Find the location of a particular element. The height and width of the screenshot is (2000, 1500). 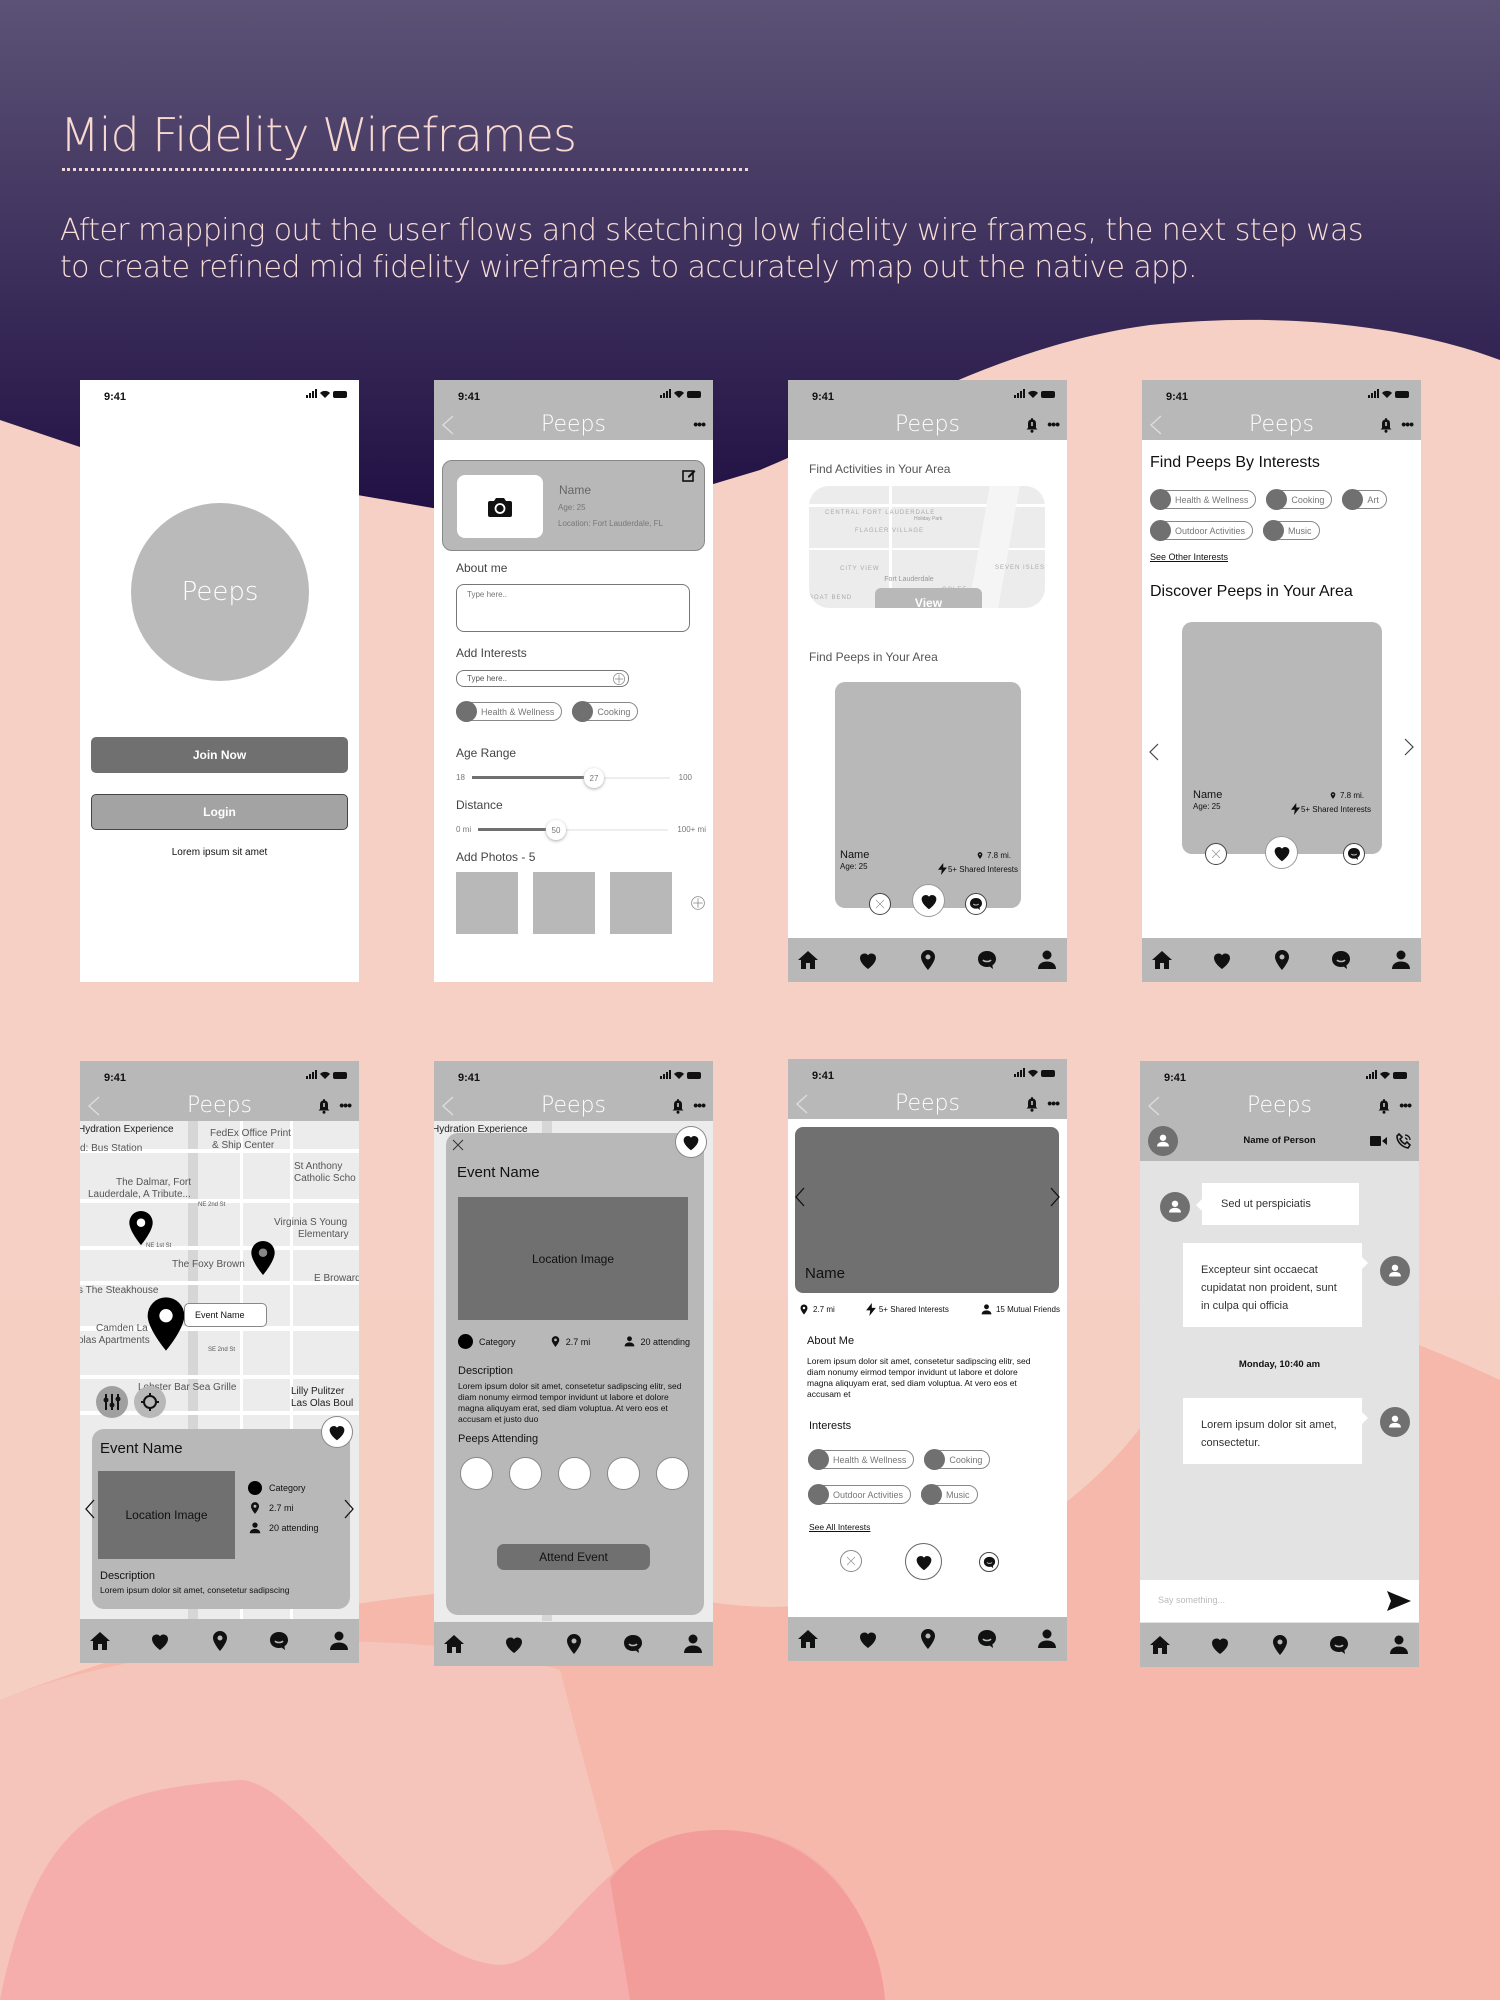

about-input: Type here.. is located at coordinates (573, 608).